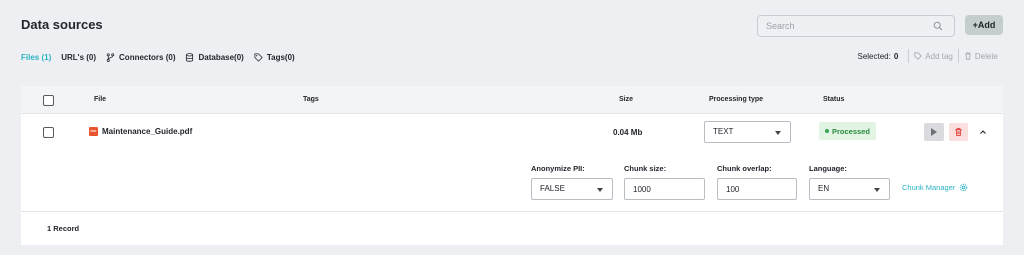 This screenshot has height=255, width=1024. Describe the element at coordinates (280, 57) in the screenshot. I see `tab-label: Tags(0)` at that location.